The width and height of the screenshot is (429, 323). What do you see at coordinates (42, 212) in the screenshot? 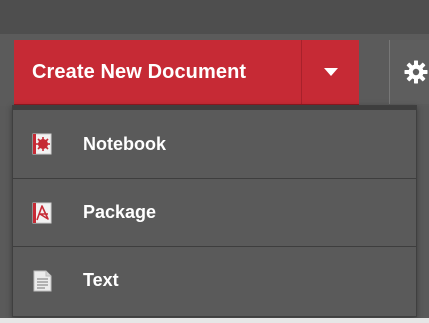
I see `package-icon` at bounding box center [42, 212].